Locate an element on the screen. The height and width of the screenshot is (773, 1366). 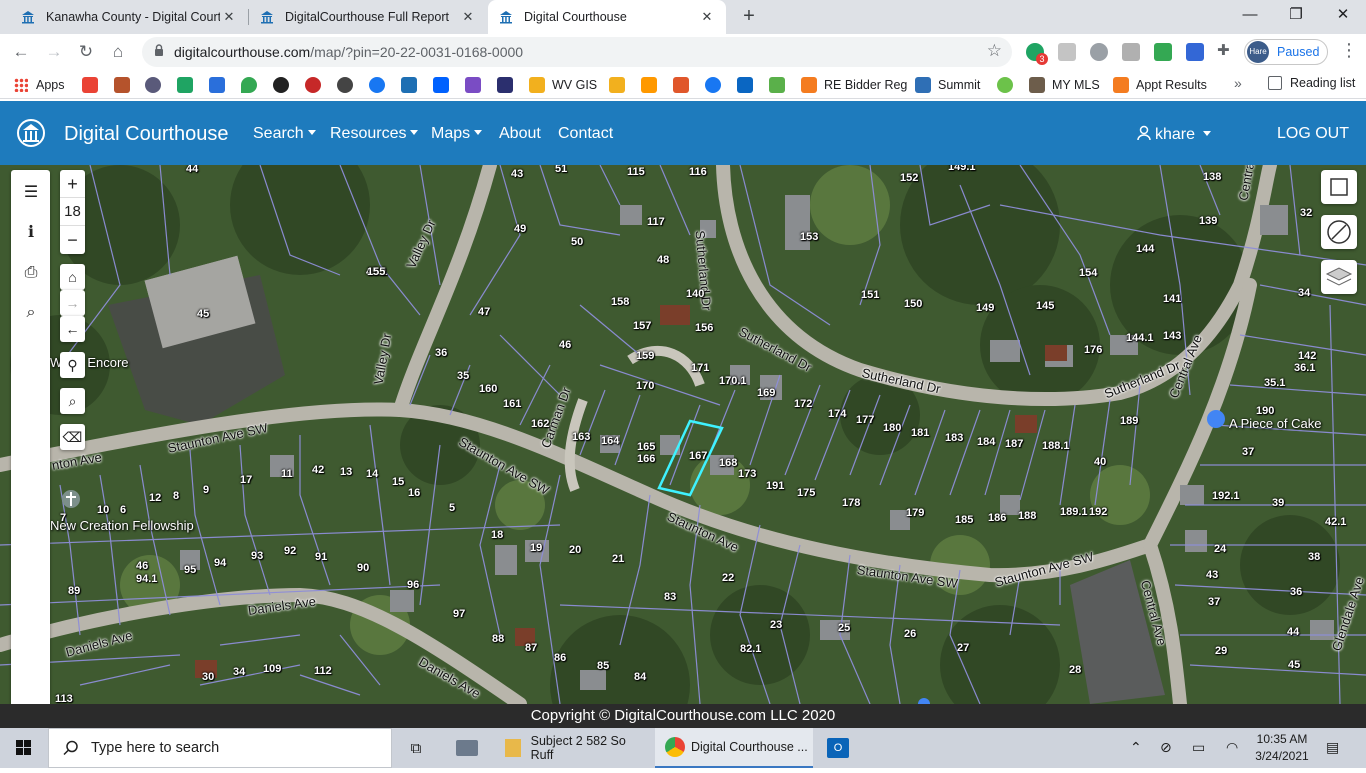
parcel-label: 19 is located at coordinates (536, 548).